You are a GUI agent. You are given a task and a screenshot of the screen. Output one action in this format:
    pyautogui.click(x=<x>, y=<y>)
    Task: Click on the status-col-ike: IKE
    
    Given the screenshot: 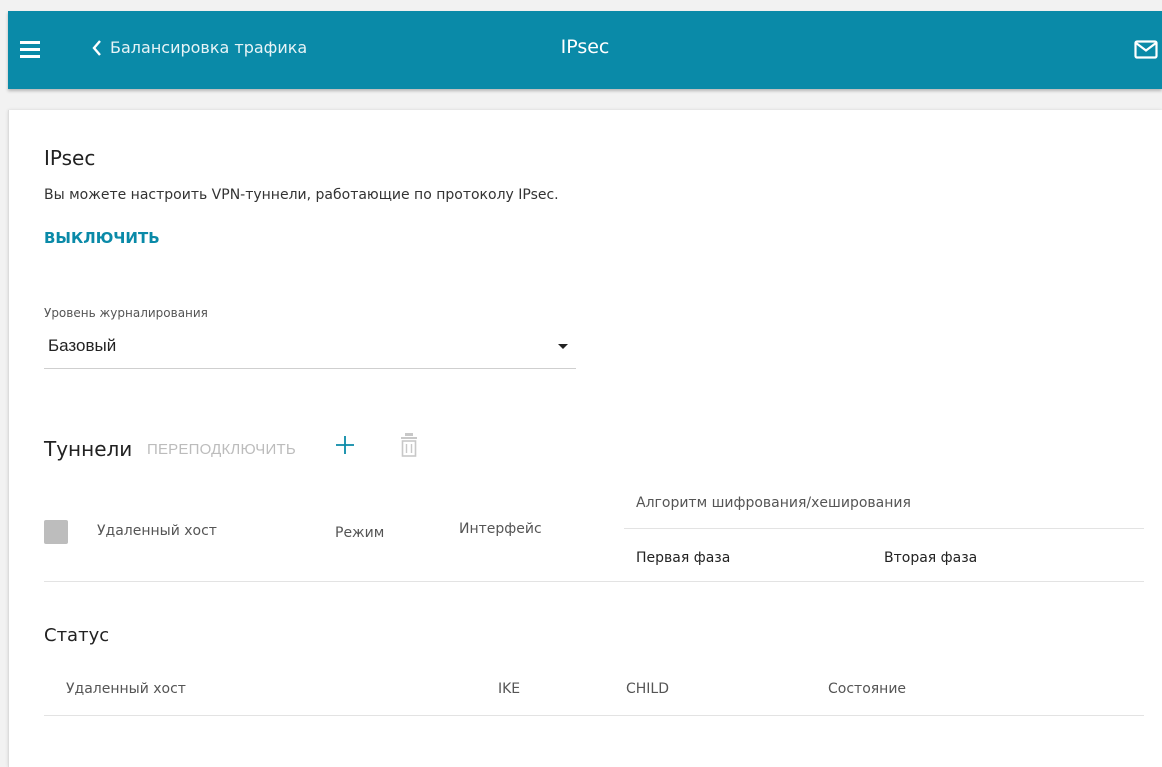 What is the action you would take?
    pyautogui.click(x=509, y=689)
    